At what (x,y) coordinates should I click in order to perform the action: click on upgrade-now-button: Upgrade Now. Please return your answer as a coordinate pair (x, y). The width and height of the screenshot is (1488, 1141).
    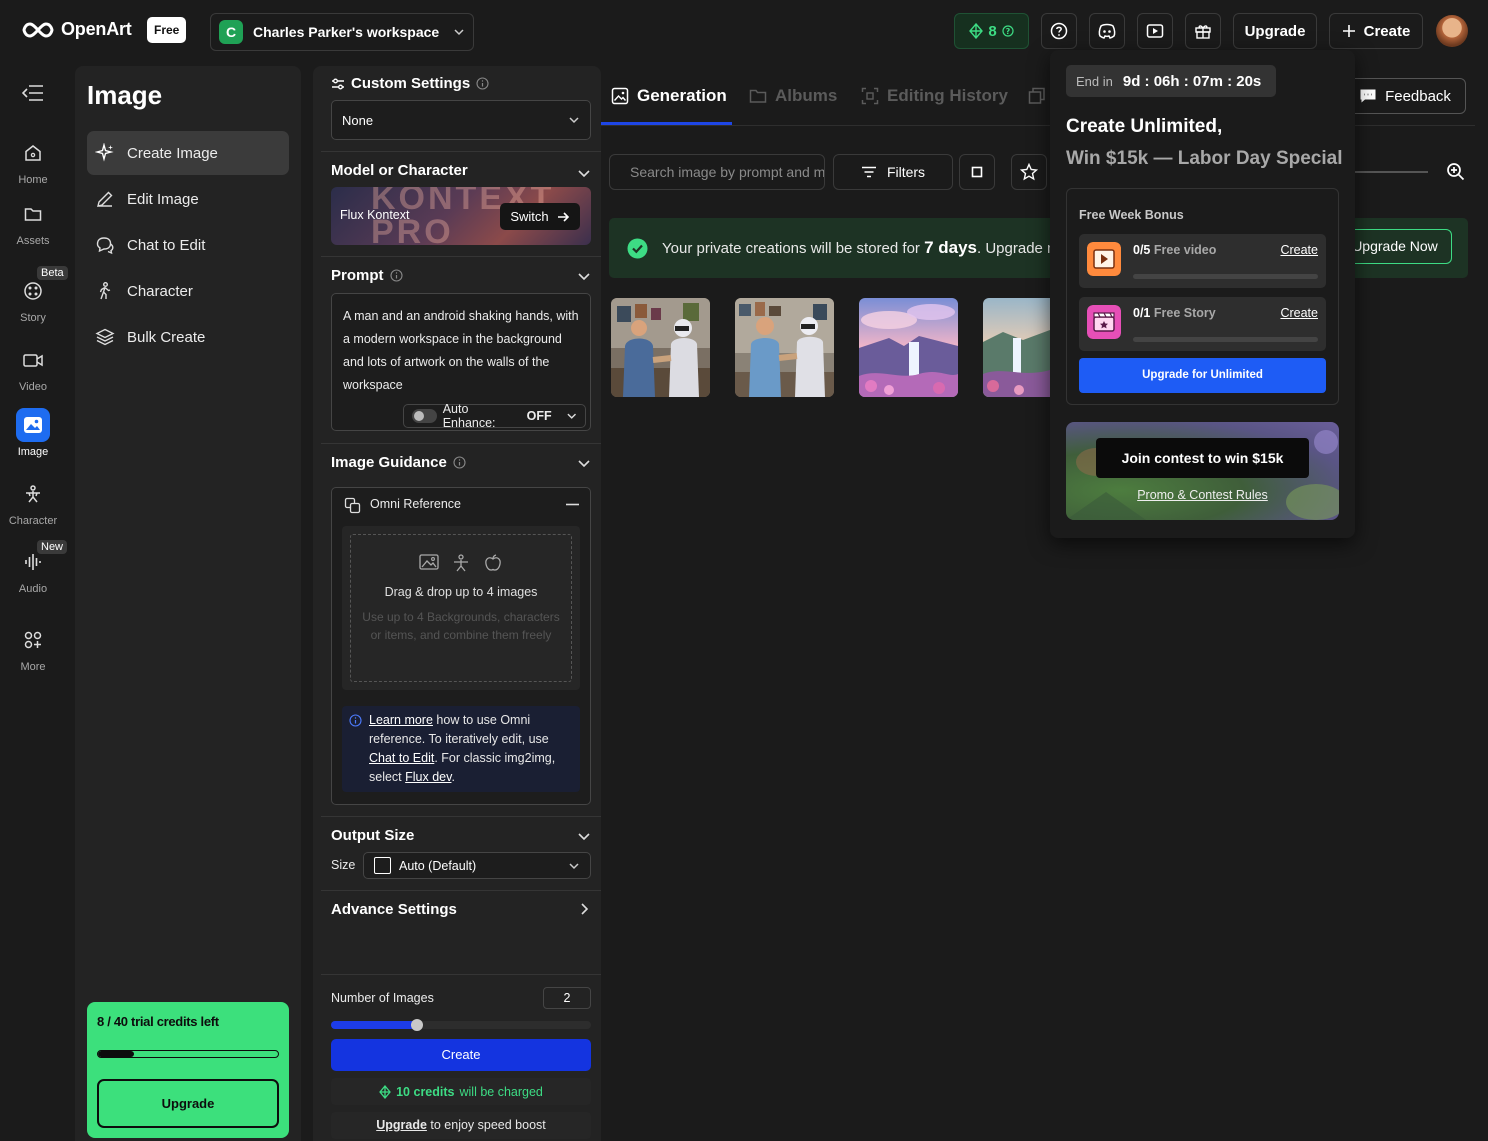
    Looking at the image, I should click on (1395, 246).